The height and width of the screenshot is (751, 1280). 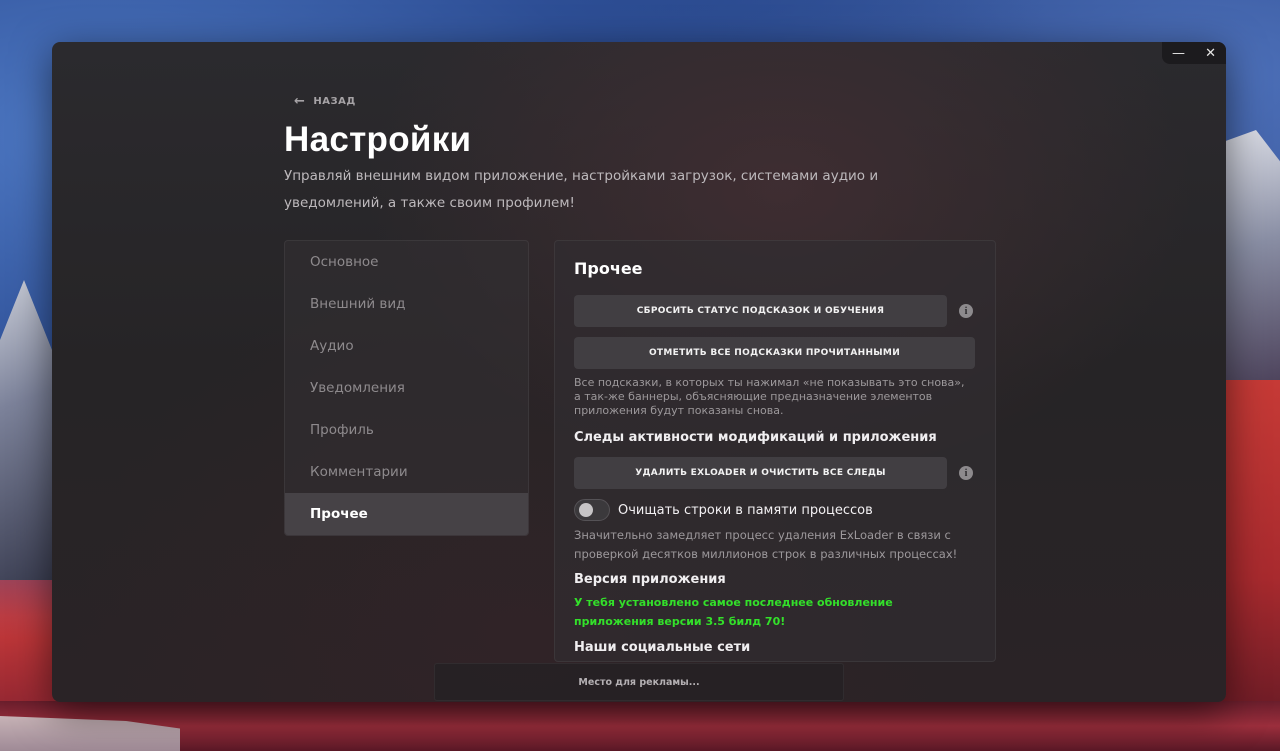 What do you see at coordinates (1210, 53) in the screenshot?
I see `close-button: ✕` at bounding box center [1210, 53].